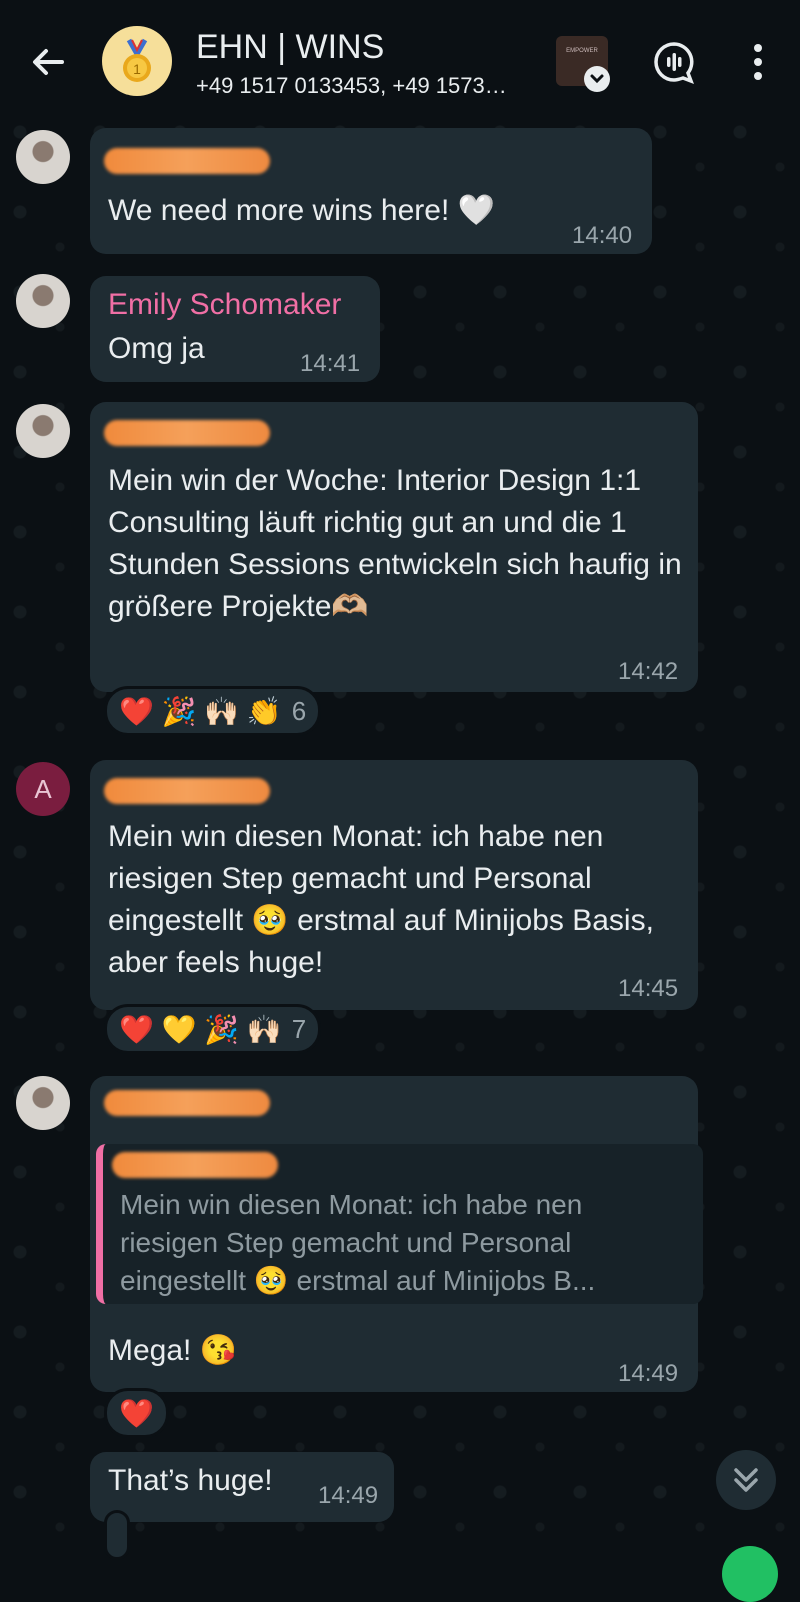 The image size is (800, 1602). I want to click on reaction-count: 7, so click(299, 1028).